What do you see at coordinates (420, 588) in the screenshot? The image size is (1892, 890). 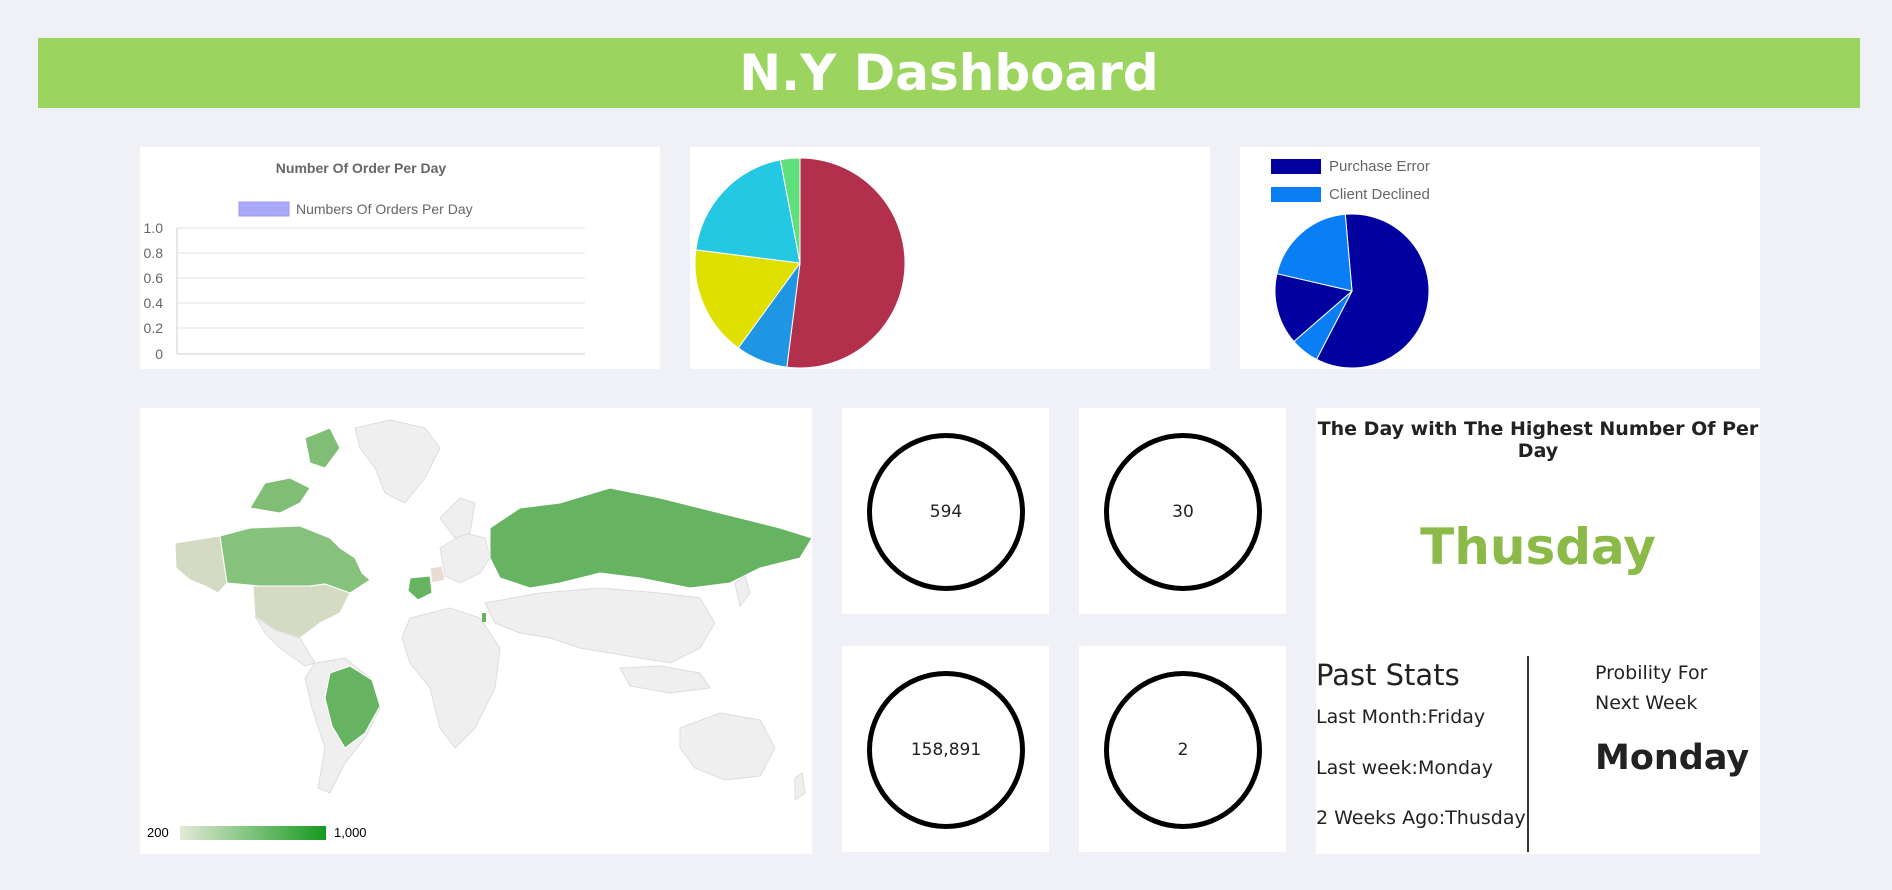 I see `region-france` at bounding box center [420, 588].